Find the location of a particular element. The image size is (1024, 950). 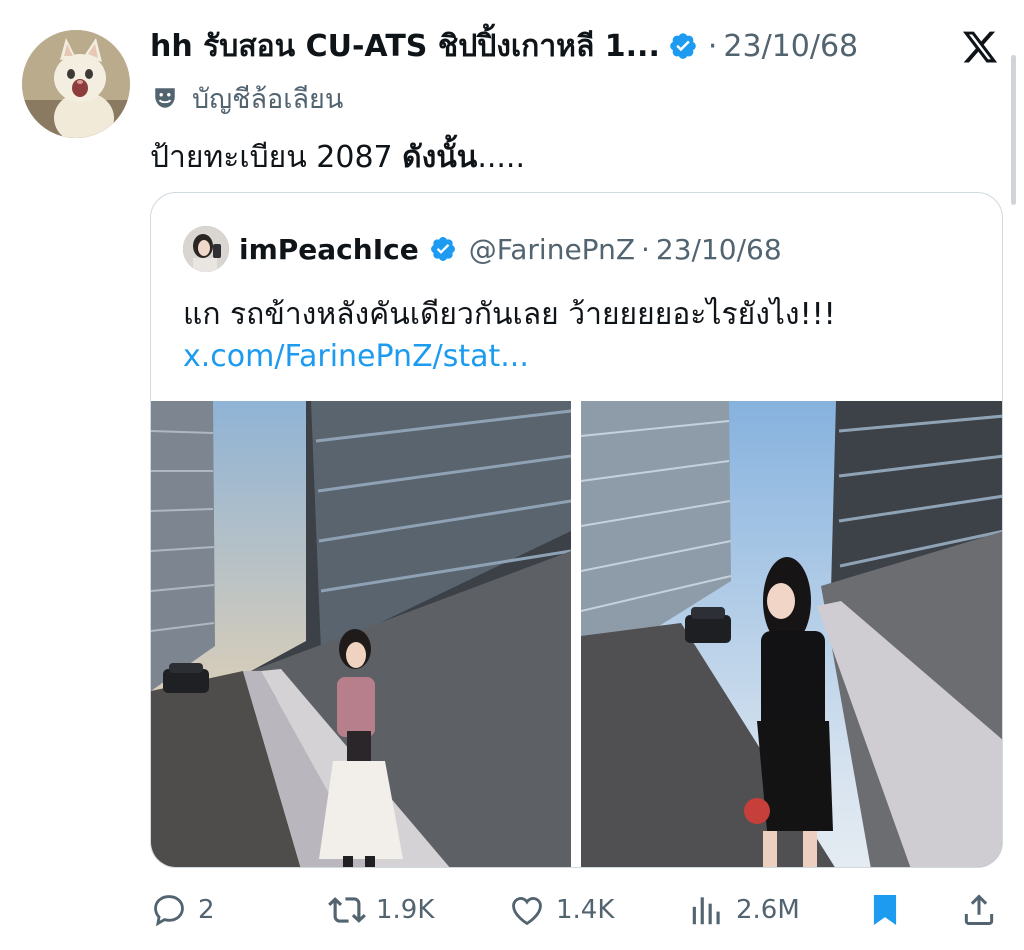

parody-account-label: บัญชีล้อเลียน is located at coordinates (247, 98).